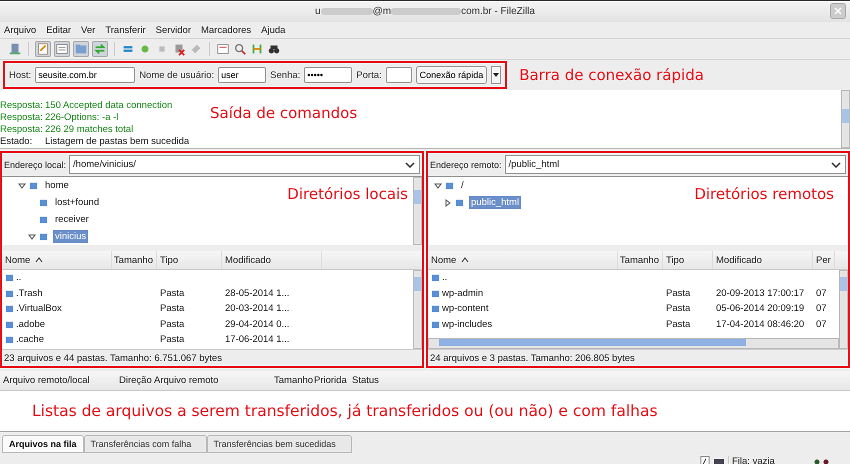  I want to click on tree-item: /, so click(462, 185).